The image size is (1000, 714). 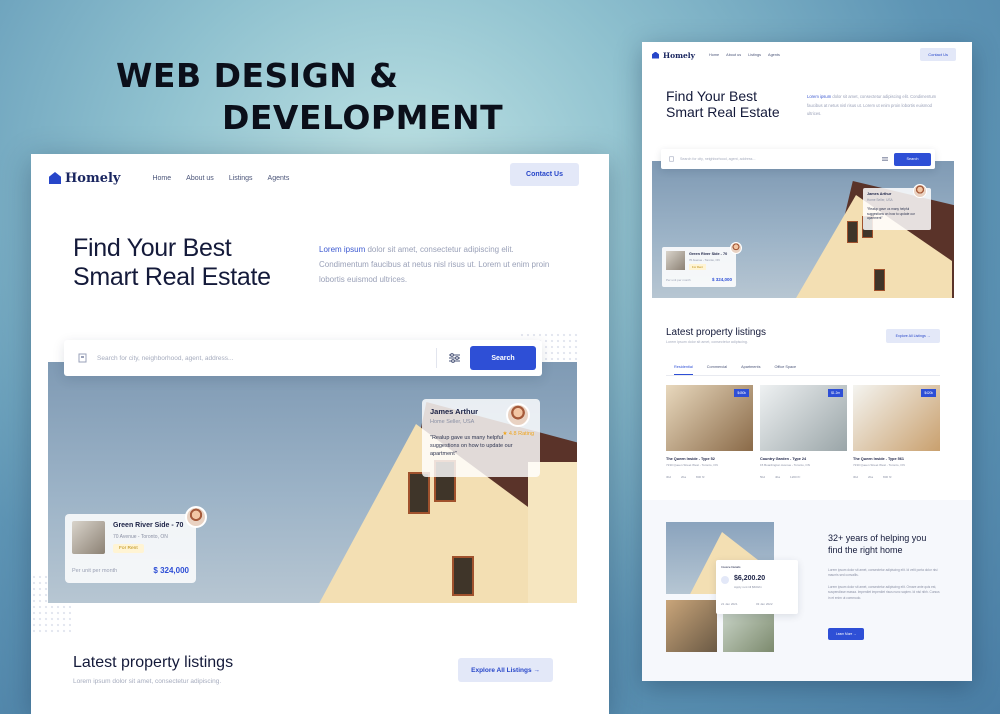 I want to click on tab-office-space: Office Space, so click(x=785, y=368).